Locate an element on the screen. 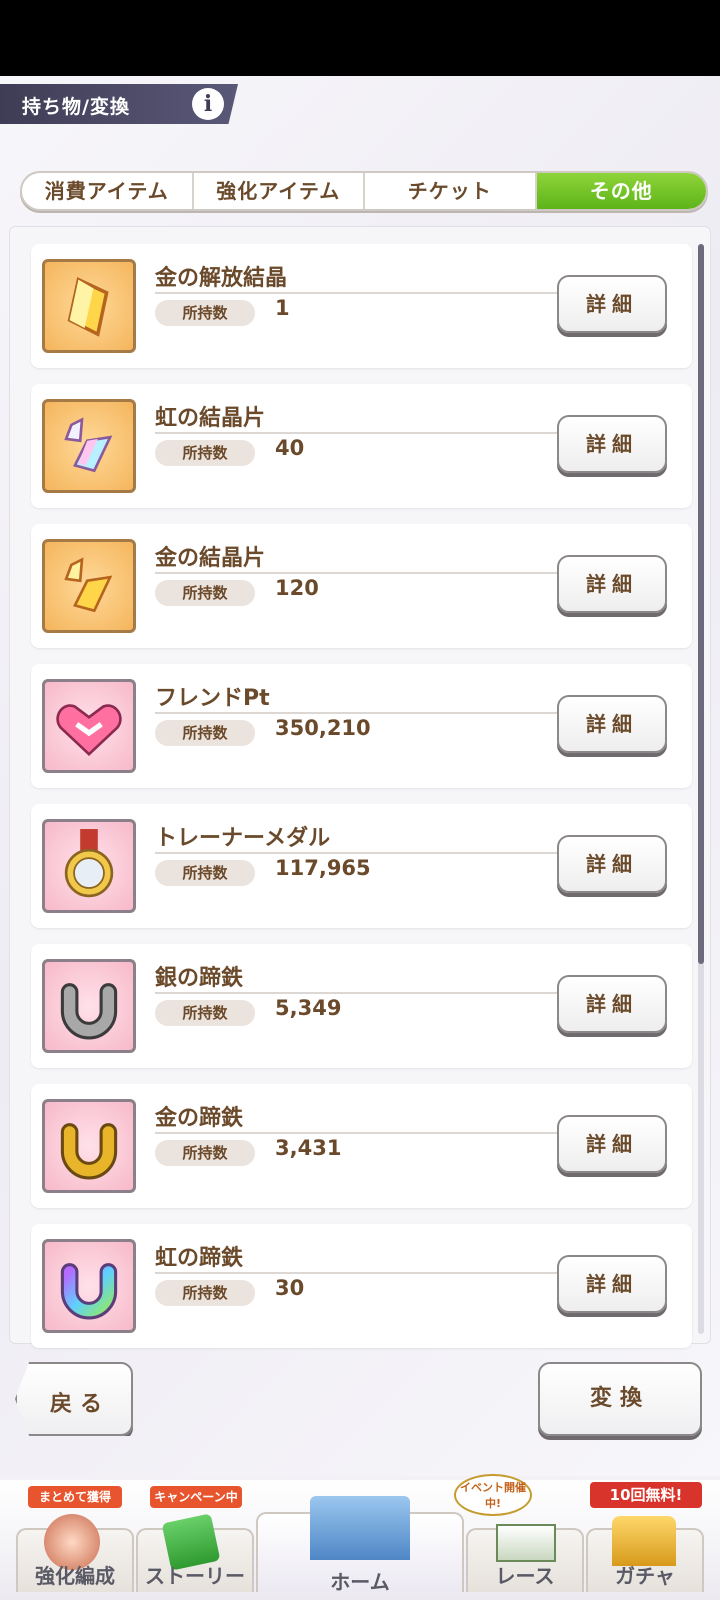 The width and height of the screenshot is (720, 1600). tab-tickets: チケット is located at coordinates (451, 191).